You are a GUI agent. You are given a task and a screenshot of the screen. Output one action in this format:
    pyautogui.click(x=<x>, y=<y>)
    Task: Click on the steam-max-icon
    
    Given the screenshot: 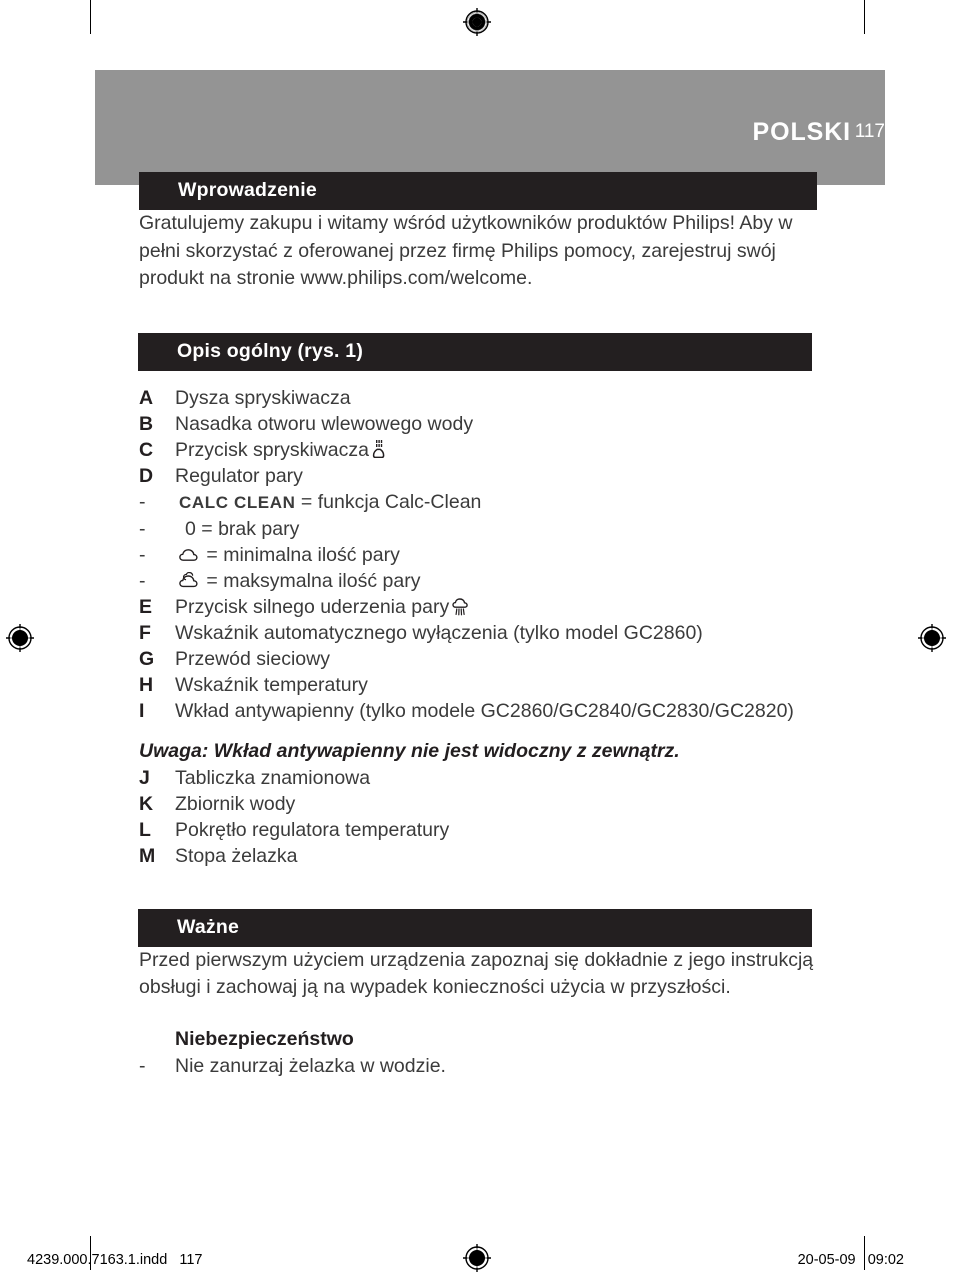 What is the action you would take?
    pyautogui.click(x=190, y=579)
    